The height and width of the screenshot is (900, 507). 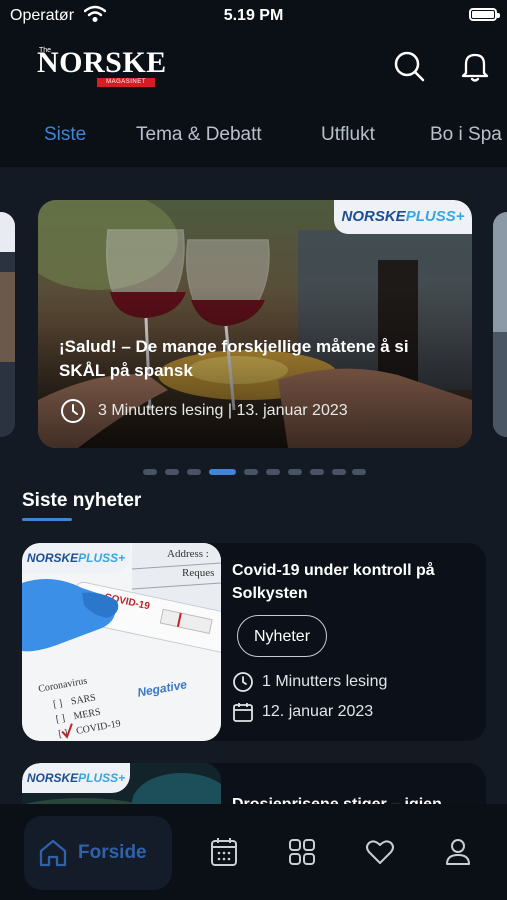 I want to click on publish-date: 12. januar 2023, so click(x=318, y=712).